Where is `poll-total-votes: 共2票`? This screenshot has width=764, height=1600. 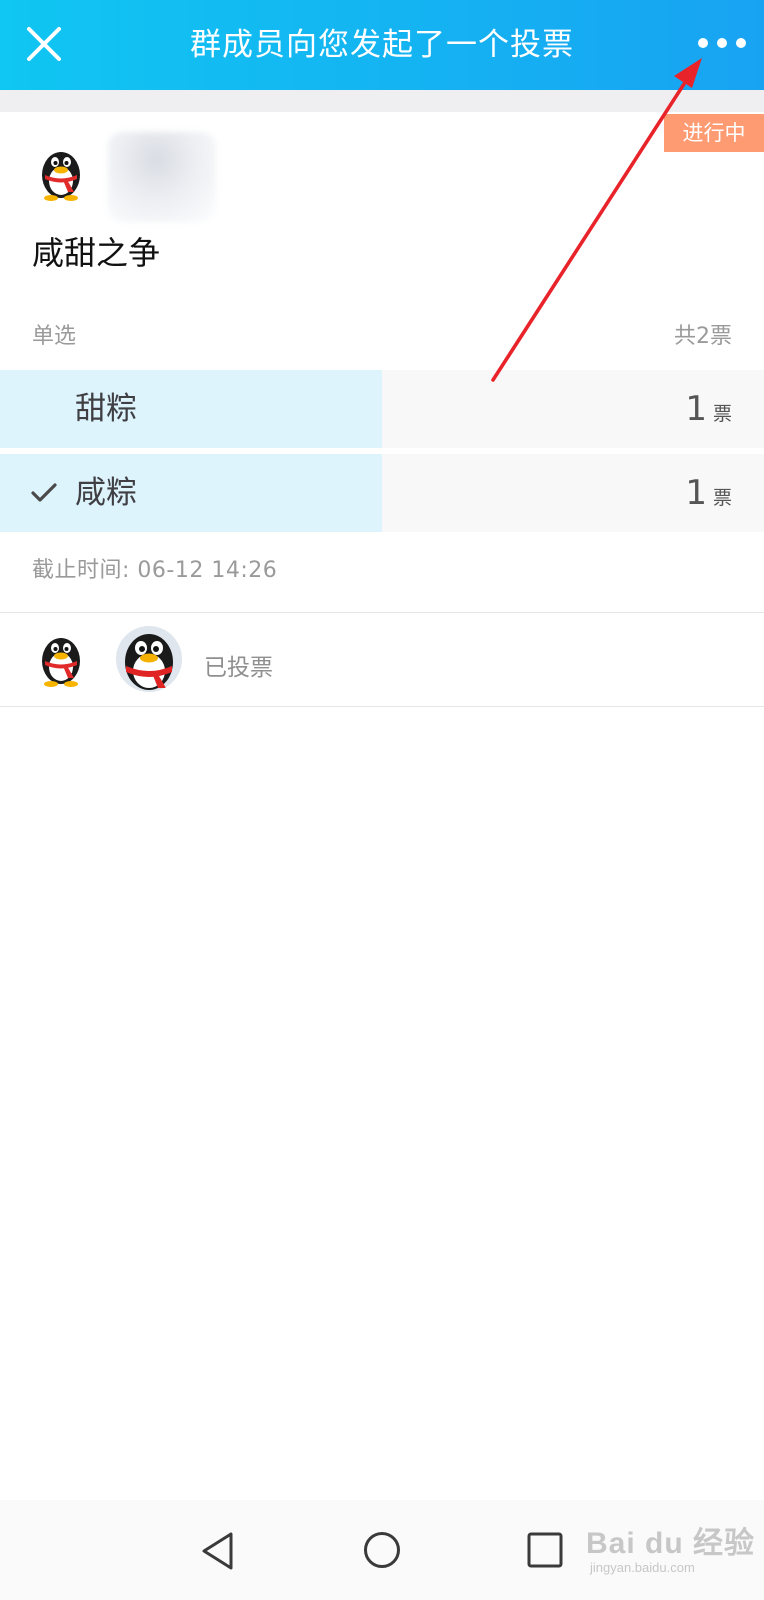
poll-total-votes: 共2票 is located at coordinates (703, 336).